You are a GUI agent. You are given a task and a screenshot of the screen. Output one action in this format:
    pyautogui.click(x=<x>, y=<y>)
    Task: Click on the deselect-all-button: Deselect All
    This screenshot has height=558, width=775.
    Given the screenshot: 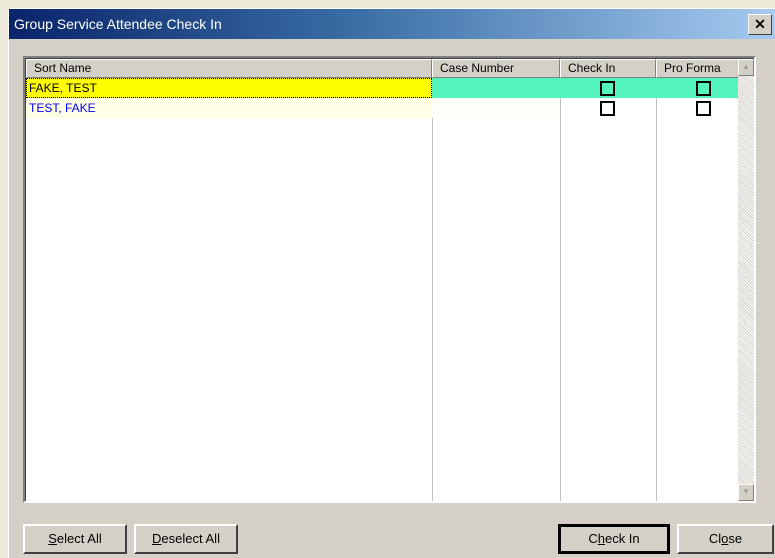 What is the action you would take?
    pyautogui.click(x=186, y=539)
    